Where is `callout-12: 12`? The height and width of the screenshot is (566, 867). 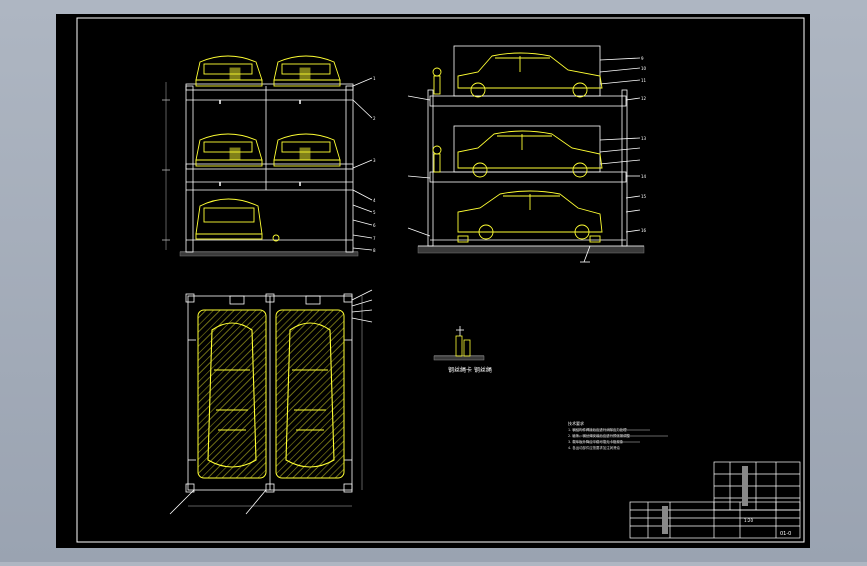 callout-12: 12 is located at coordinates (644, 98).